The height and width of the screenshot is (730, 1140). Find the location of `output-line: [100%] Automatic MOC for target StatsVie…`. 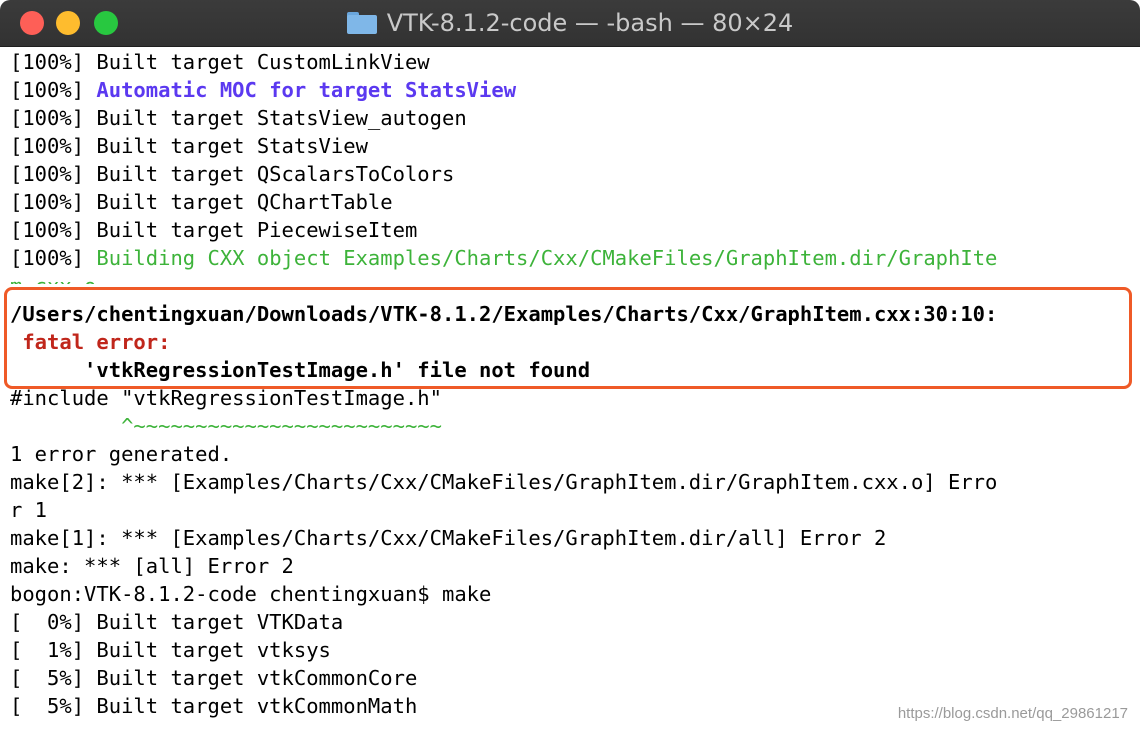

output-line: [100%] Automatic MOC for target StatsVie… is located at coordinates (263, 90).